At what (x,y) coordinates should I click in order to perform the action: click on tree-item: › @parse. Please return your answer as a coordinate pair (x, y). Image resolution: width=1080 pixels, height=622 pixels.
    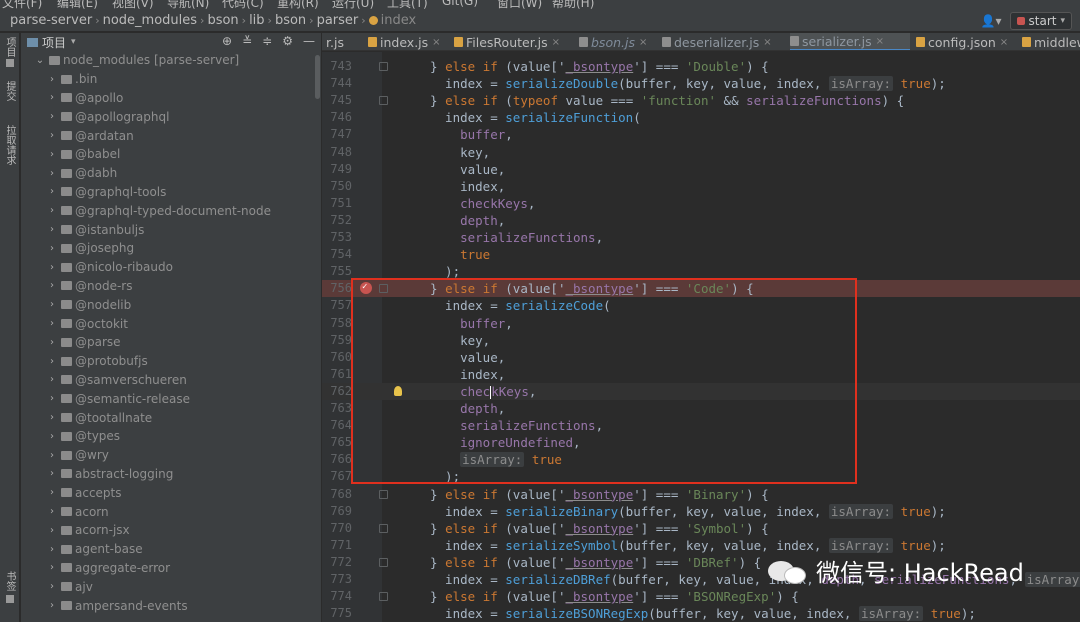
    Looking at the image, I should click on (171, 342).